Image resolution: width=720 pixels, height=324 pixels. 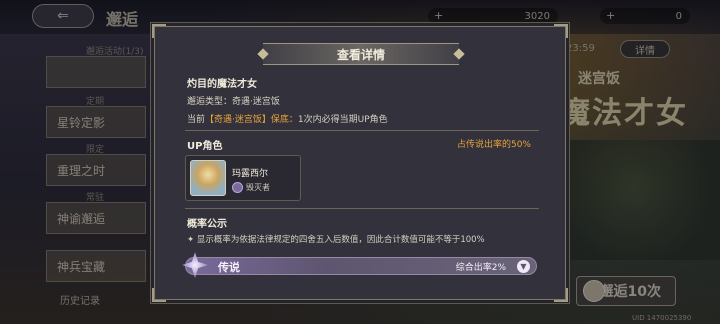 What do you see at coordinates (195, 265) in the screenshot?
I see `star-gem-icon` at bounding box center [195, 265].